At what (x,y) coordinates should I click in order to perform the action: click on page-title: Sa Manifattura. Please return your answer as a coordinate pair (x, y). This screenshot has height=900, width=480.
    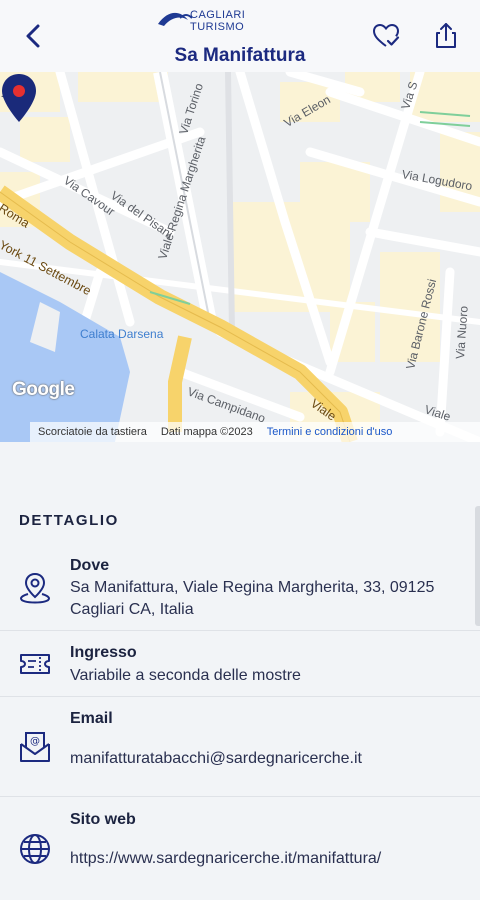
    Looking at the image, I should click on (240, 55).